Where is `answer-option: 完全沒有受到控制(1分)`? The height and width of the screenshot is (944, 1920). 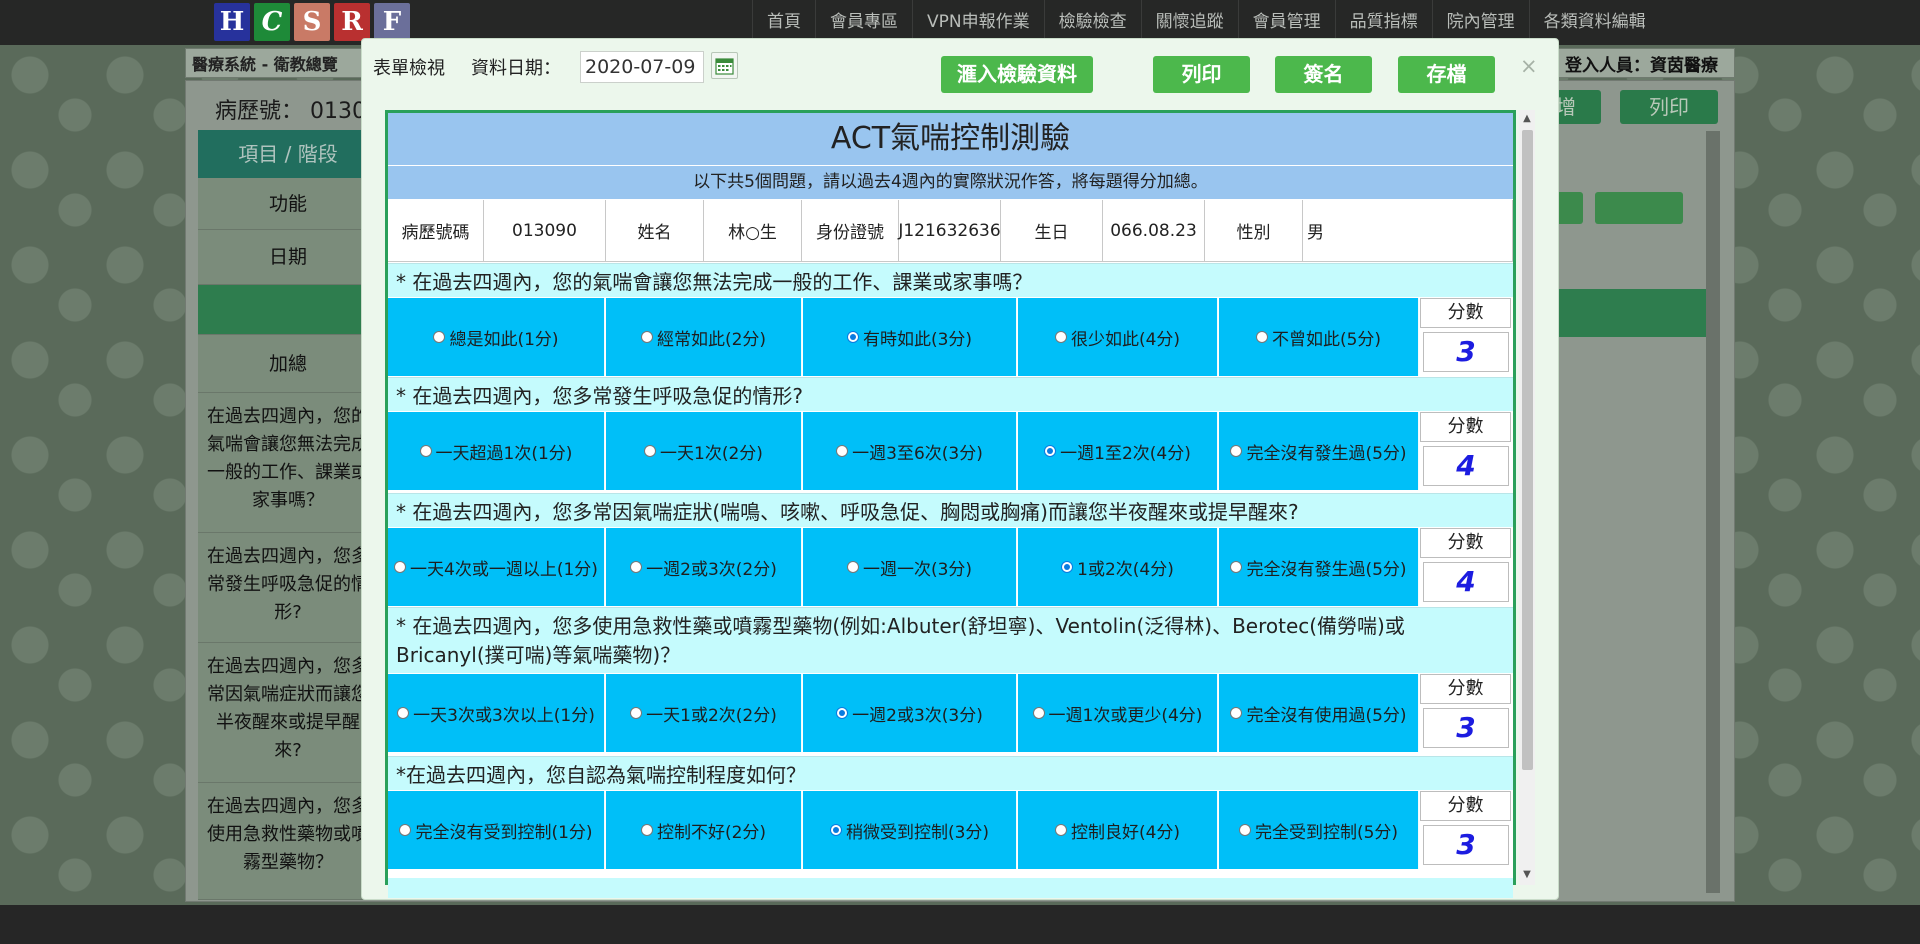
answer-option: 完全沒有受到控制(1分) is located at coordinates (496, 830).